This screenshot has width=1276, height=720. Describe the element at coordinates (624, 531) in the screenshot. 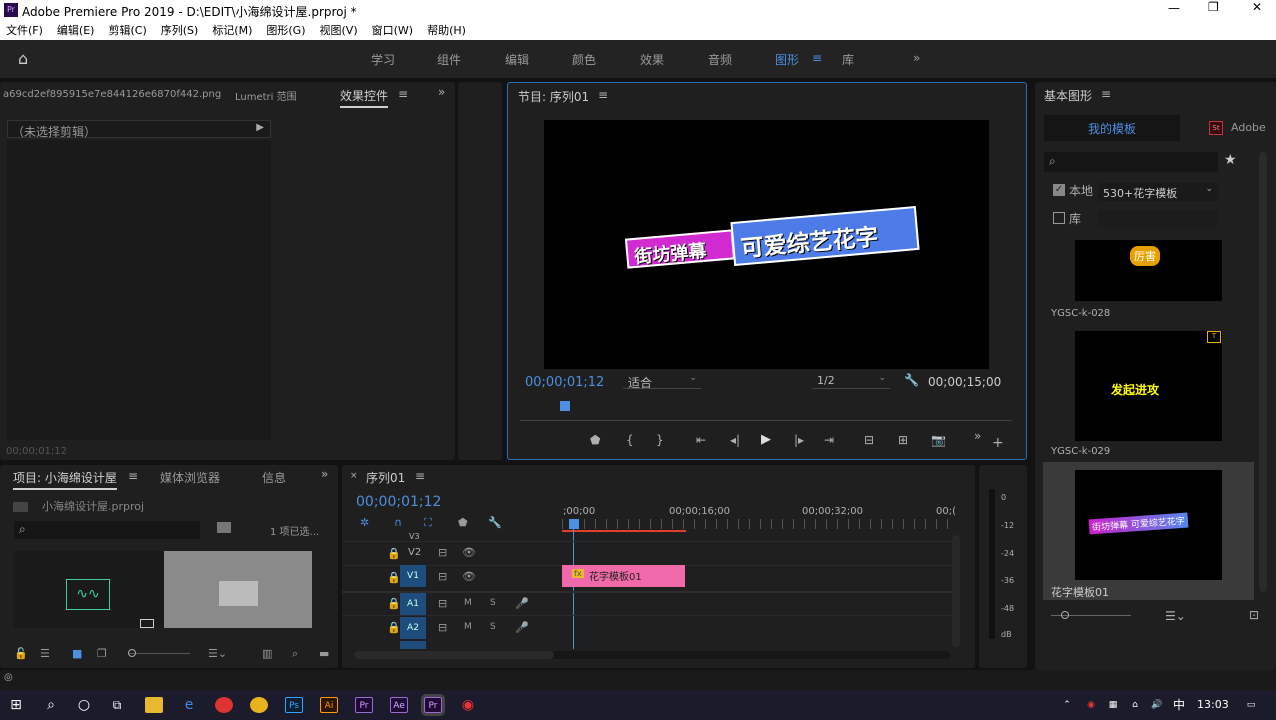

I see `work-area-bar` at that location.